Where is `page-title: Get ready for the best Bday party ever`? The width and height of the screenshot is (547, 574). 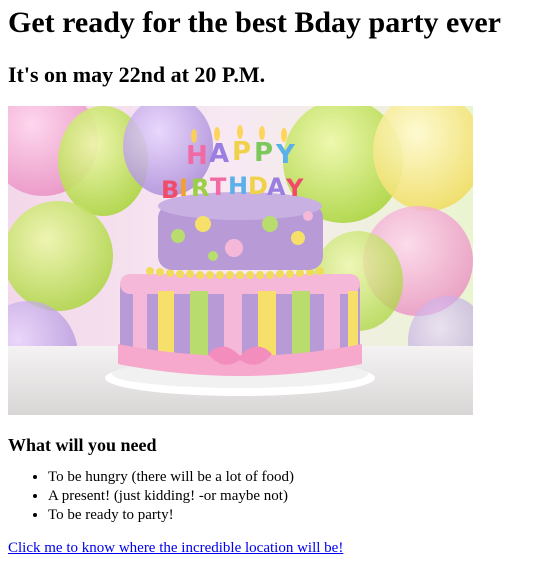
page-title: Get ready for the best Bday party ever is located at coordinates (254, 22).